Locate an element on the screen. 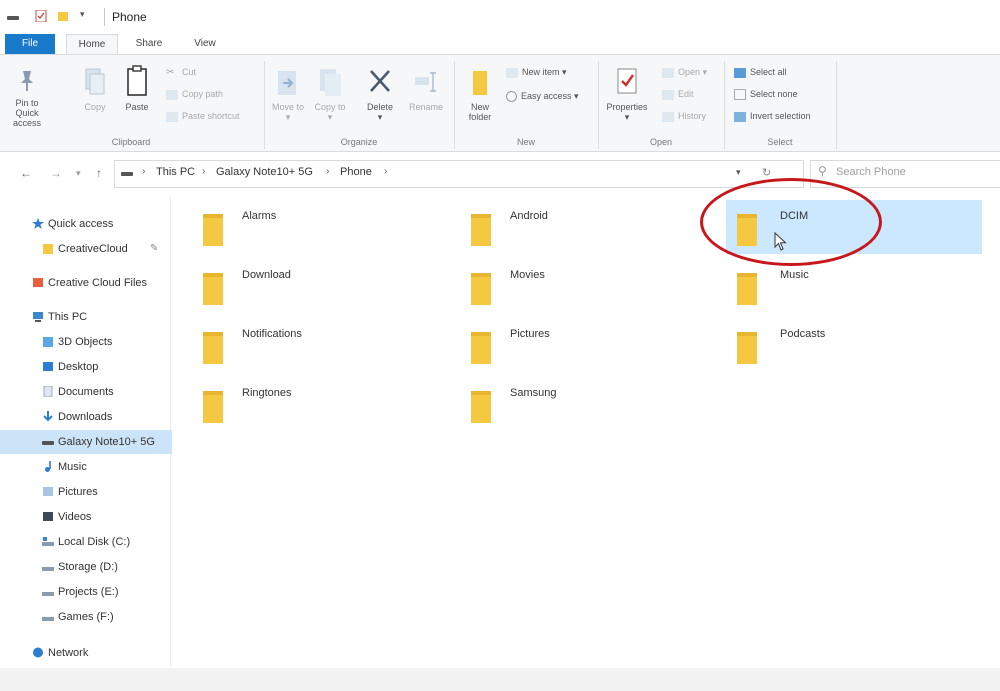 This screenshot has width=1000, height=691. folder-item-pictures: Pictures is located at coordinates (580, 345).